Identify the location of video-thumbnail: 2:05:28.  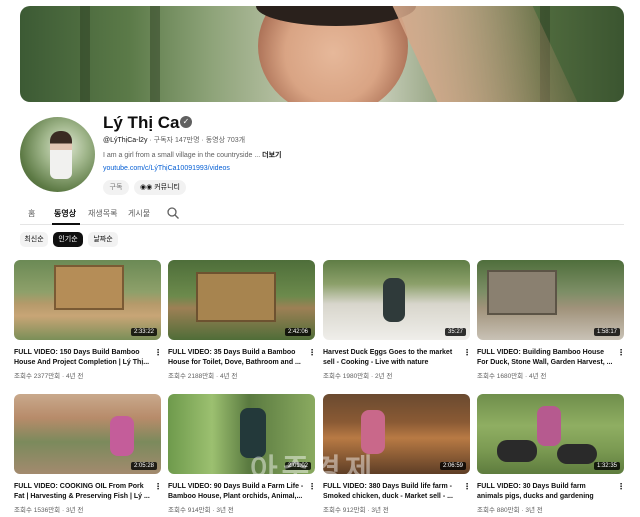
(87, 434).